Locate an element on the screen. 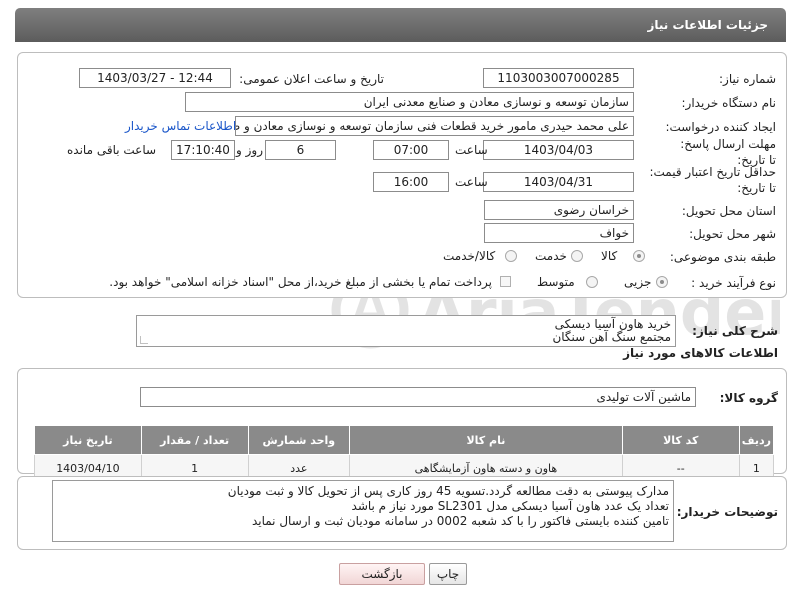  process-label: نوع فرآیند خرید : is located at coordinates (733, 283).